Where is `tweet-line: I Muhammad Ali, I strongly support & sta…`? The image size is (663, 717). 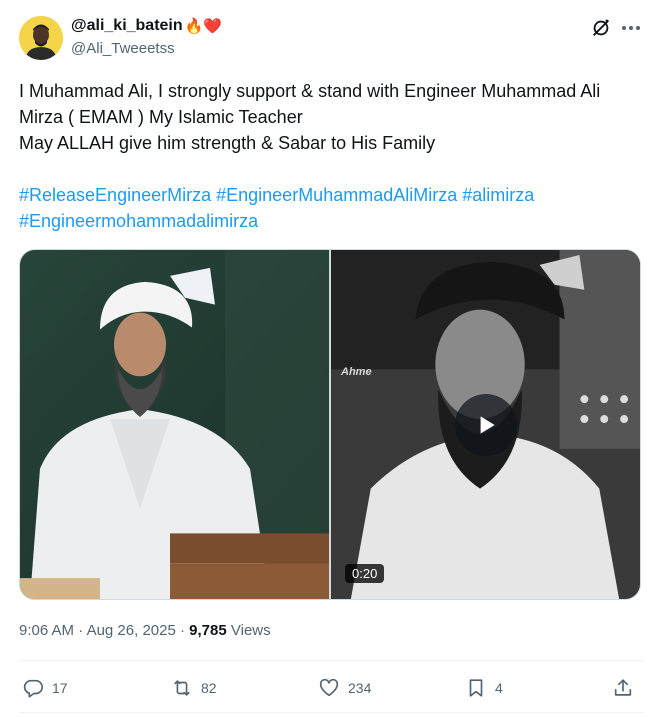
tweet-line: I Muhammad Ali, I strongly support & sta… is located at coordinates (310, 104).